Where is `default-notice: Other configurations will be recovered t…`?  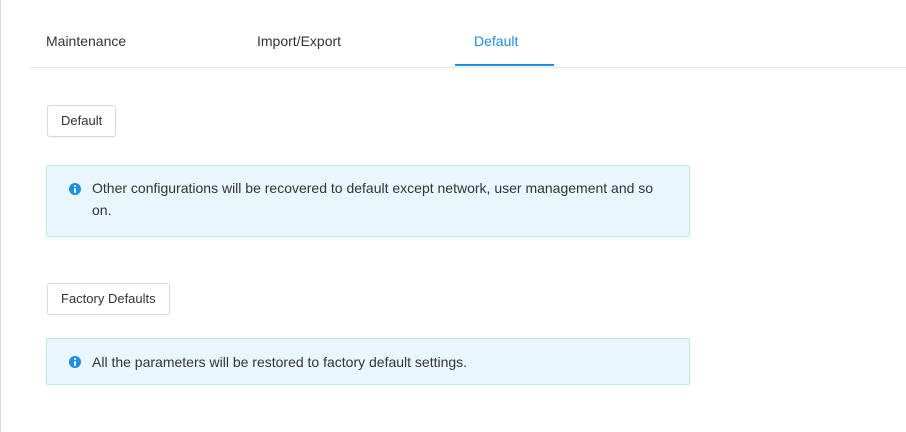 default-notice: Other configurations will be recovered t… is located at coordinates (368, 201).